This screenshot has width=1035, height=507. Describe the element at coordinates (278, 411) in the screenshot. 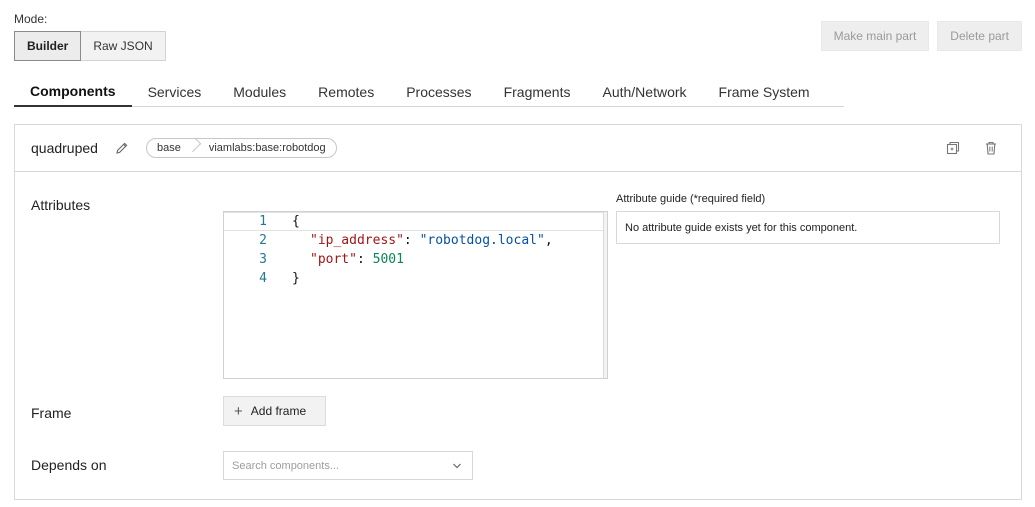

I see `add-frame-label: Add frame` at that location.